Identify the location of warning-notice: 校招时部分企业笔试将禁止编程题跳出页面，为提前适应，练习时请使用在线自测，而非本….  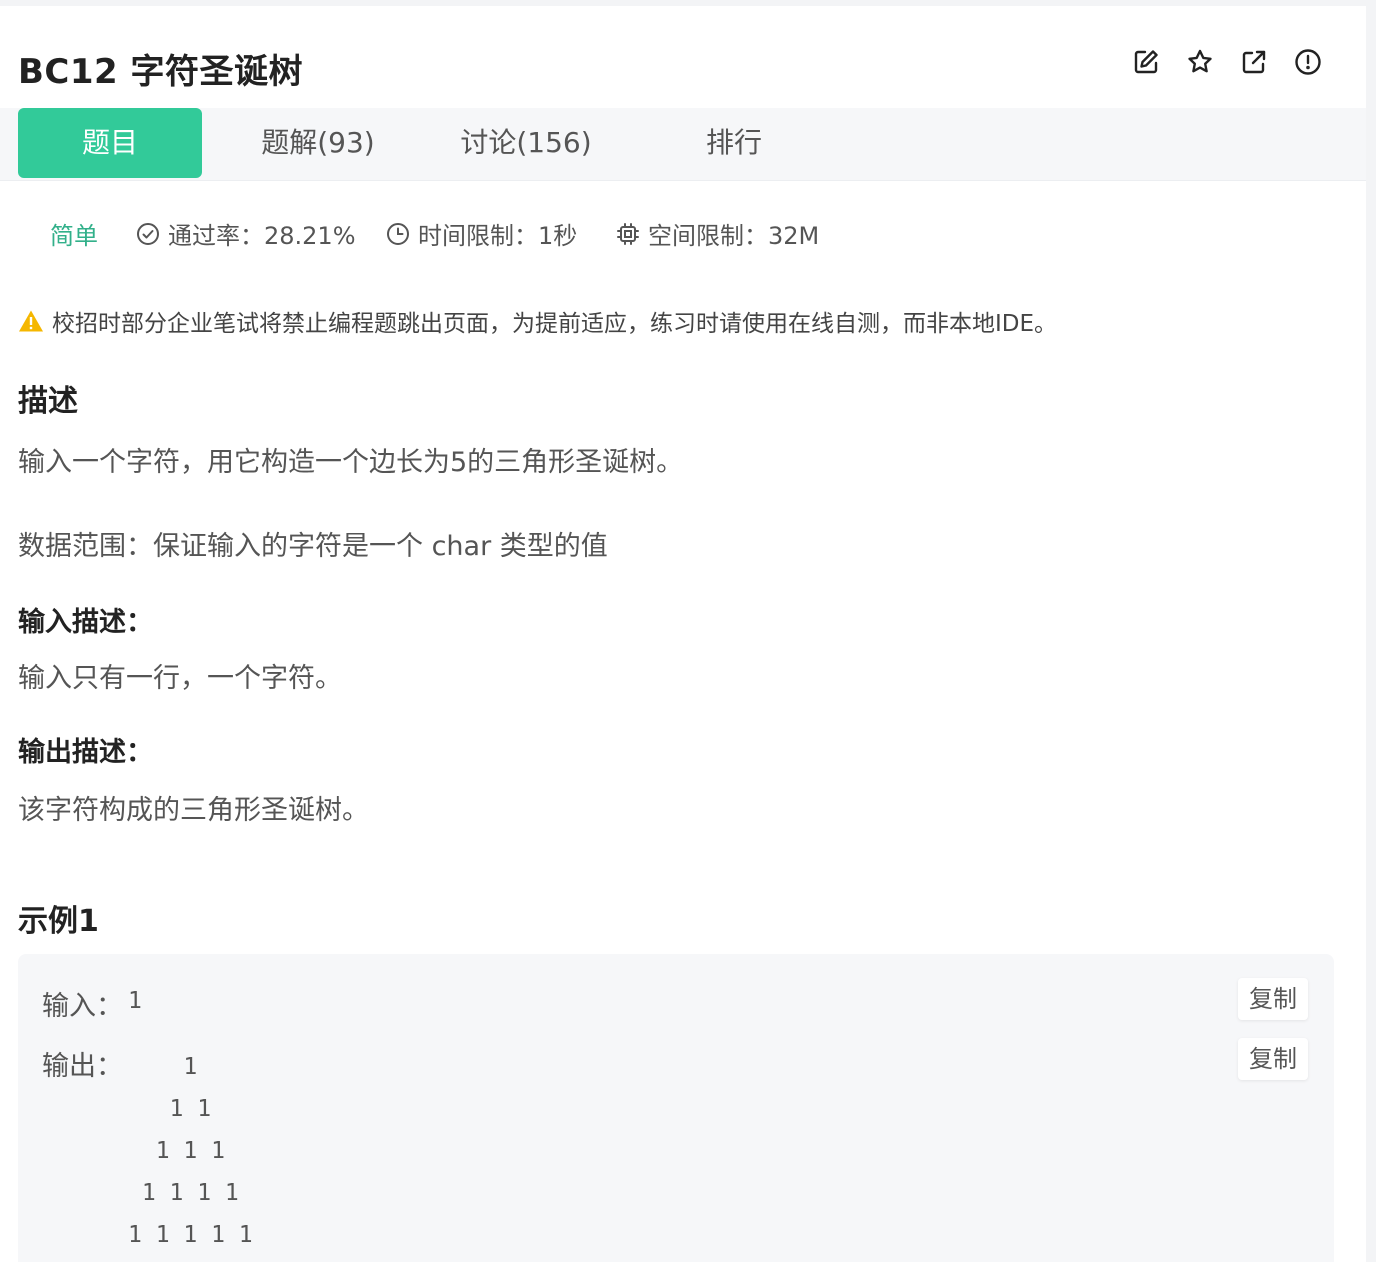
(537, 321).